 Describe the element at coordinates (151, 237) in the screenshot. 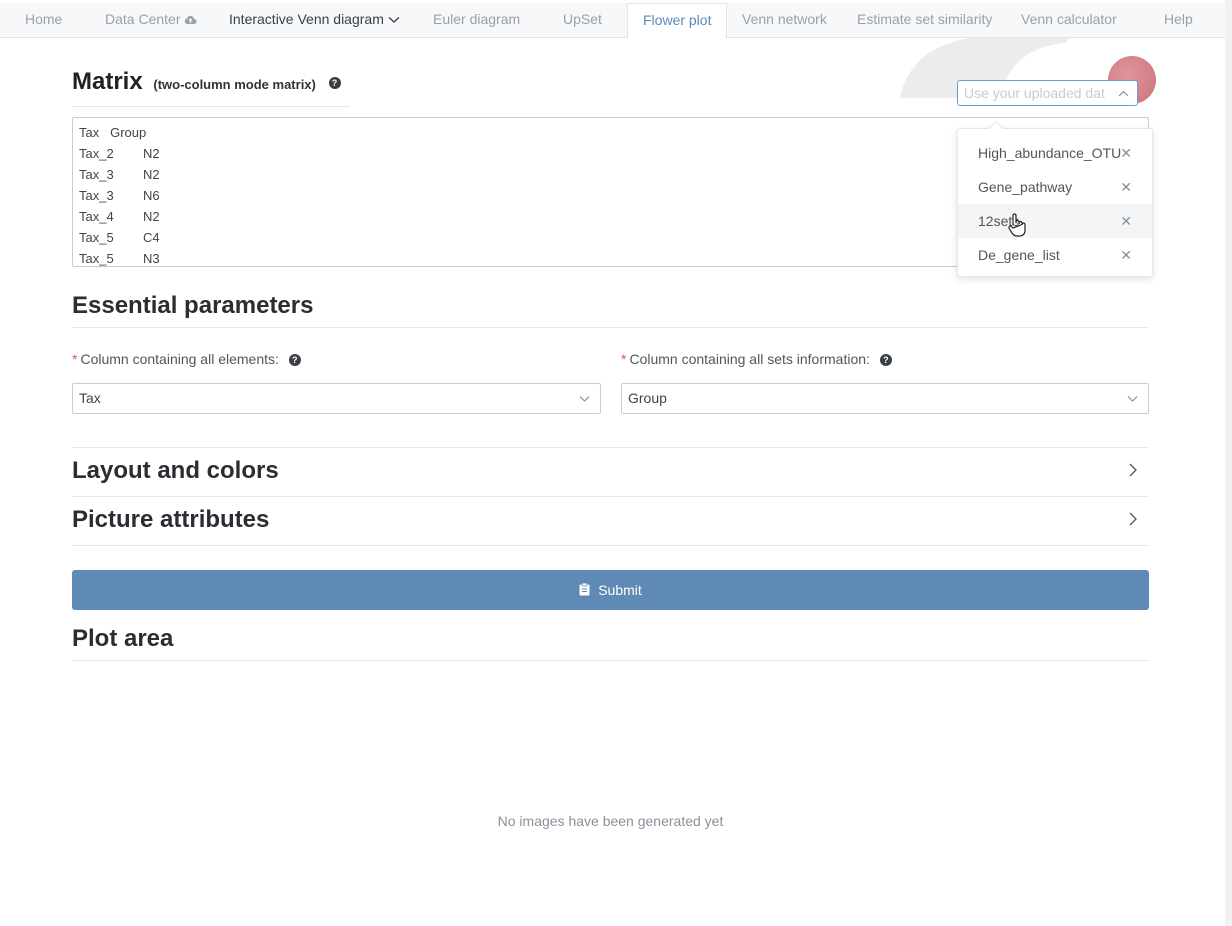

I see `matrix-cell: C4` at that location.